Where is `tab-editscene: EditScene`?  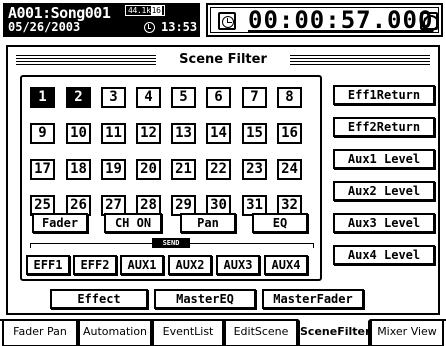
tab-editscene: EditScene is located at coordinates (261, 333).